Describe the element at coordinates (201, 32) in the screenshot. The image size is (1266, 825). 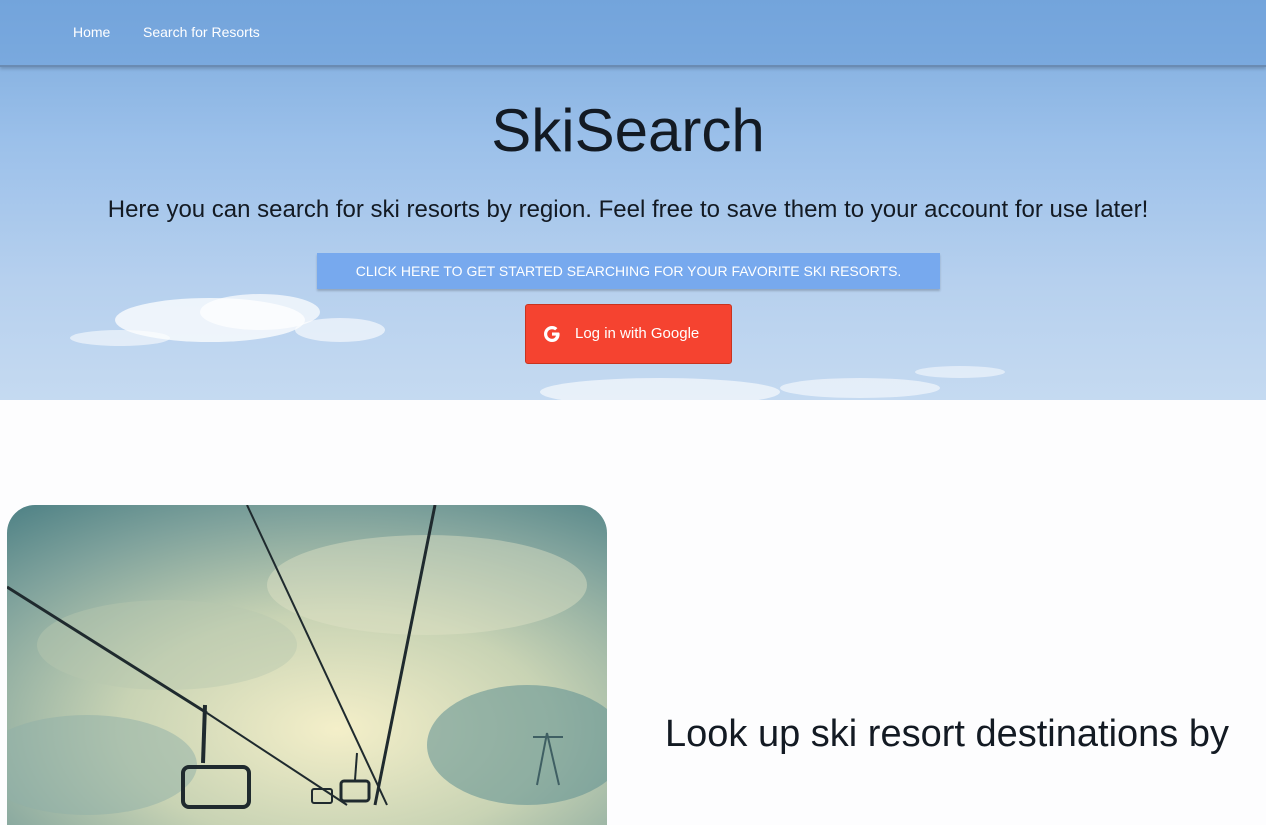
I see `nav-search-resorts-link: Search for Resorts` at that location.